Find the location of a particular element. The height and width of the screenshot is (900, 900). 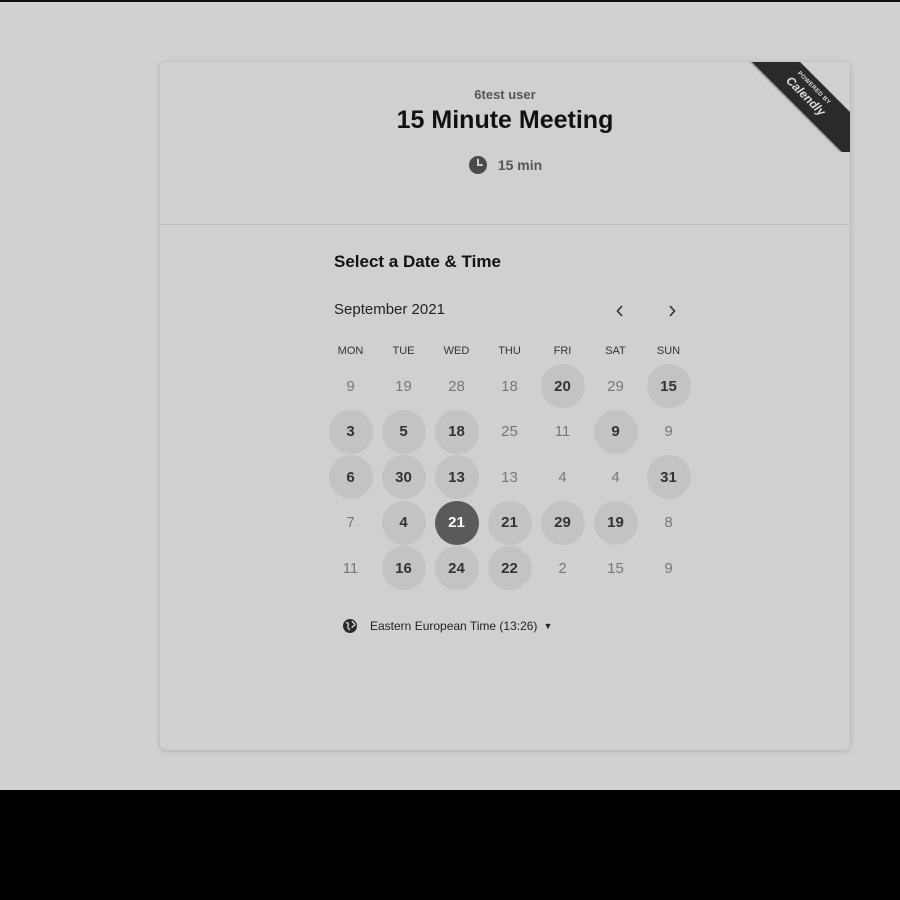

calendar-day: 19 is located at coordinates (403, 386).